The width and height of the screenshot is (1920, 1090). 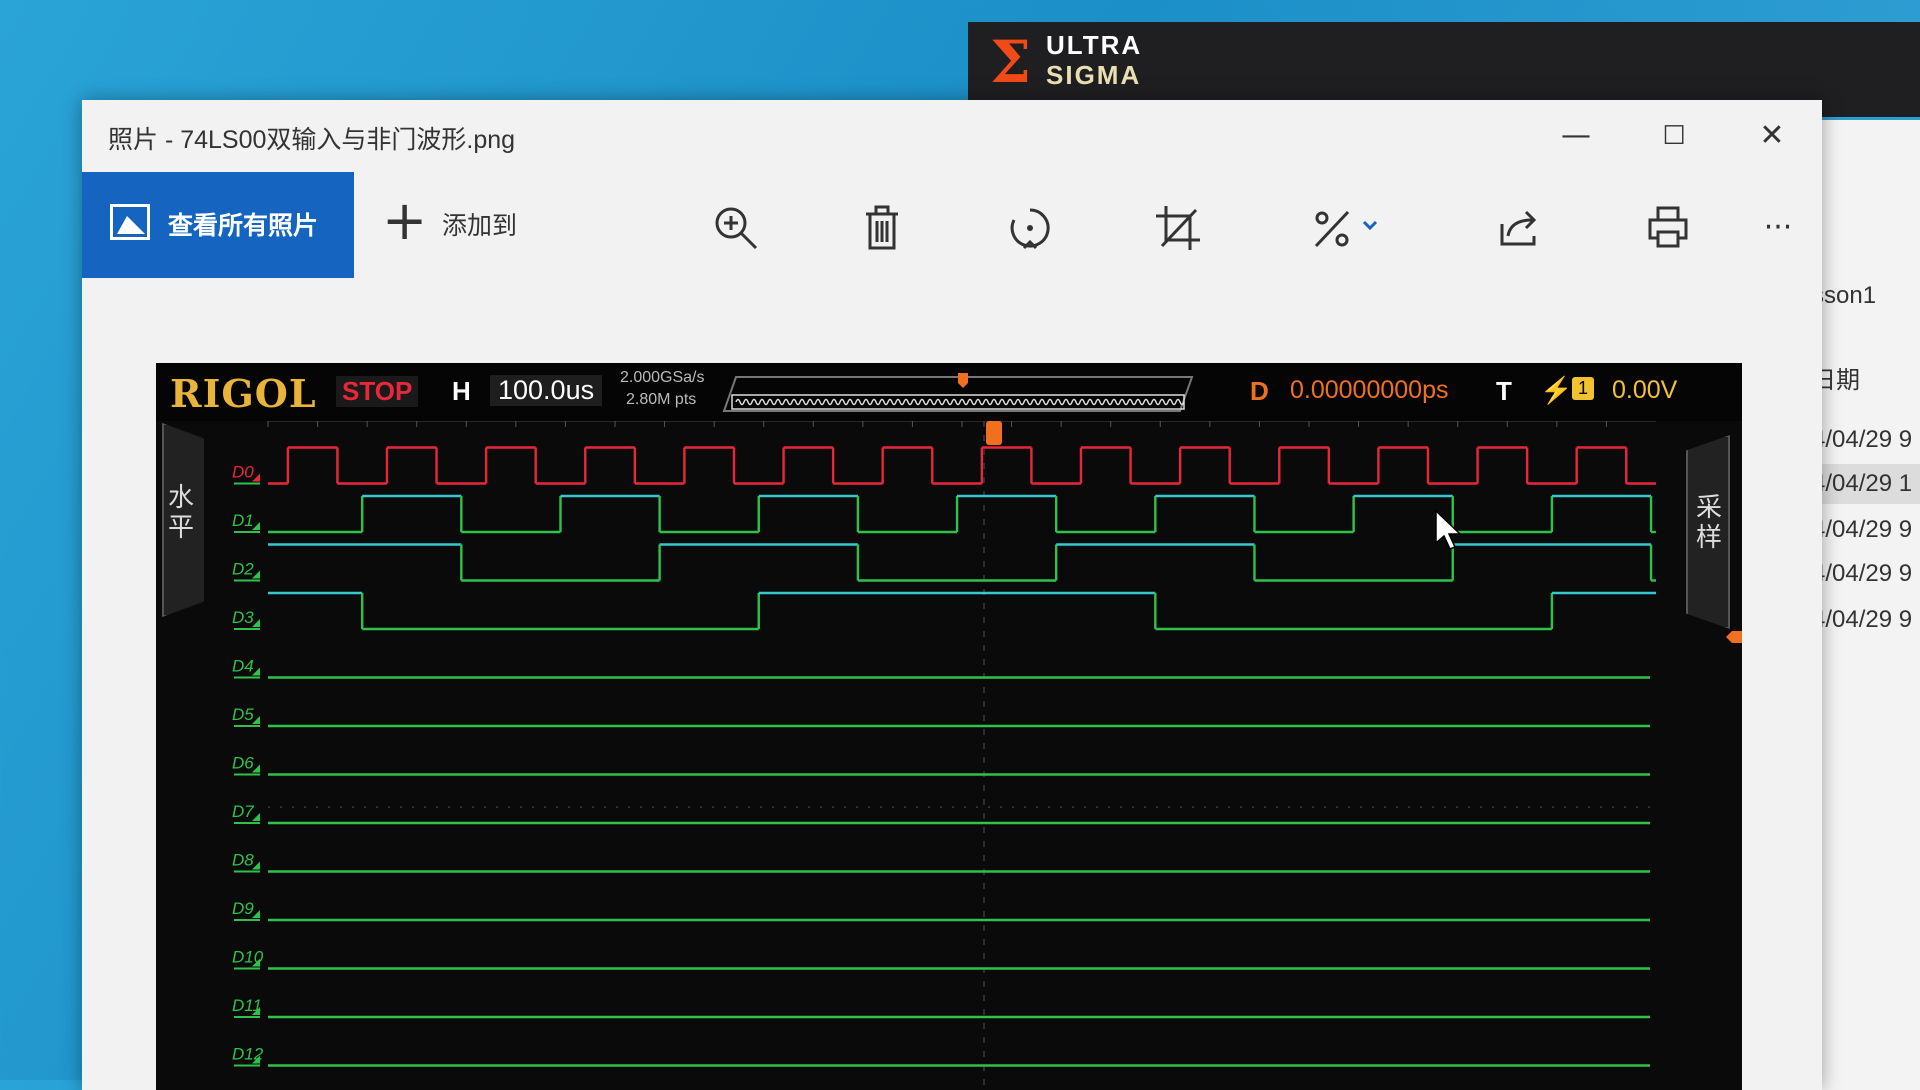 I want to click on mouse-cursor-icon, so click(x=1448, y=529).